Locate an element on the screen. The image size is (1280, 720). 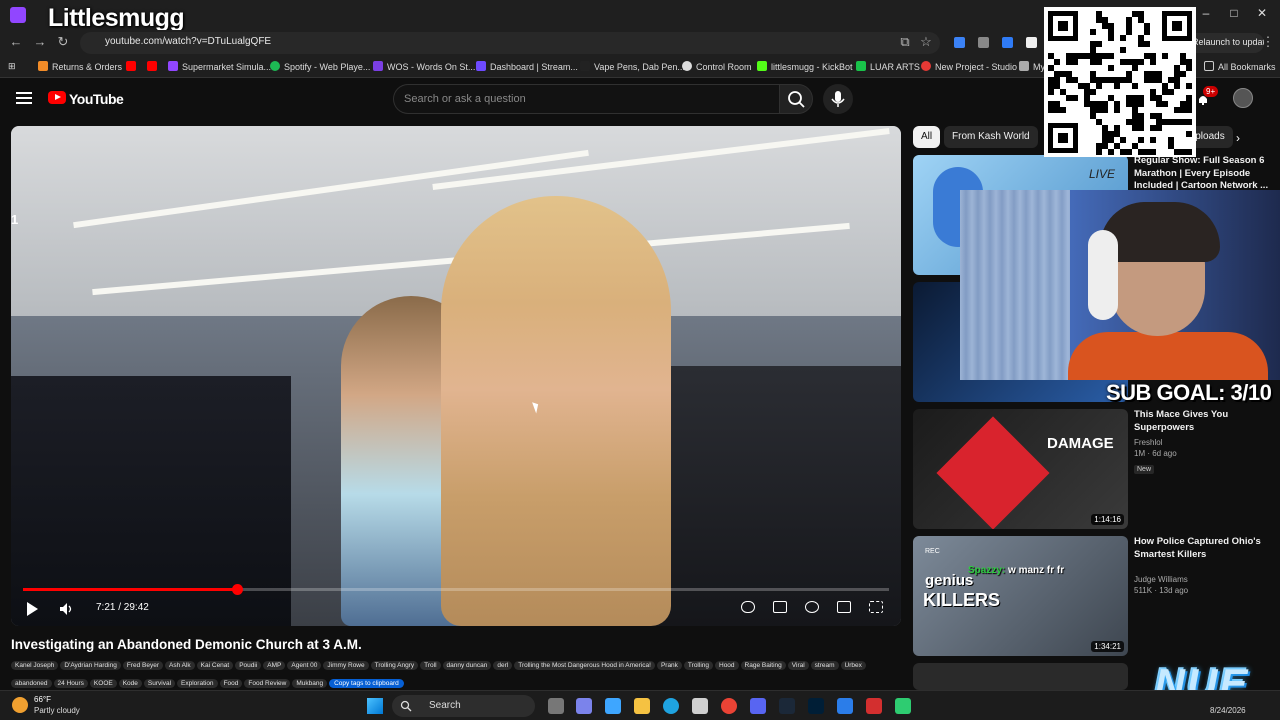
video-tag: Fred Beyer is located at coordinates (142, 665).